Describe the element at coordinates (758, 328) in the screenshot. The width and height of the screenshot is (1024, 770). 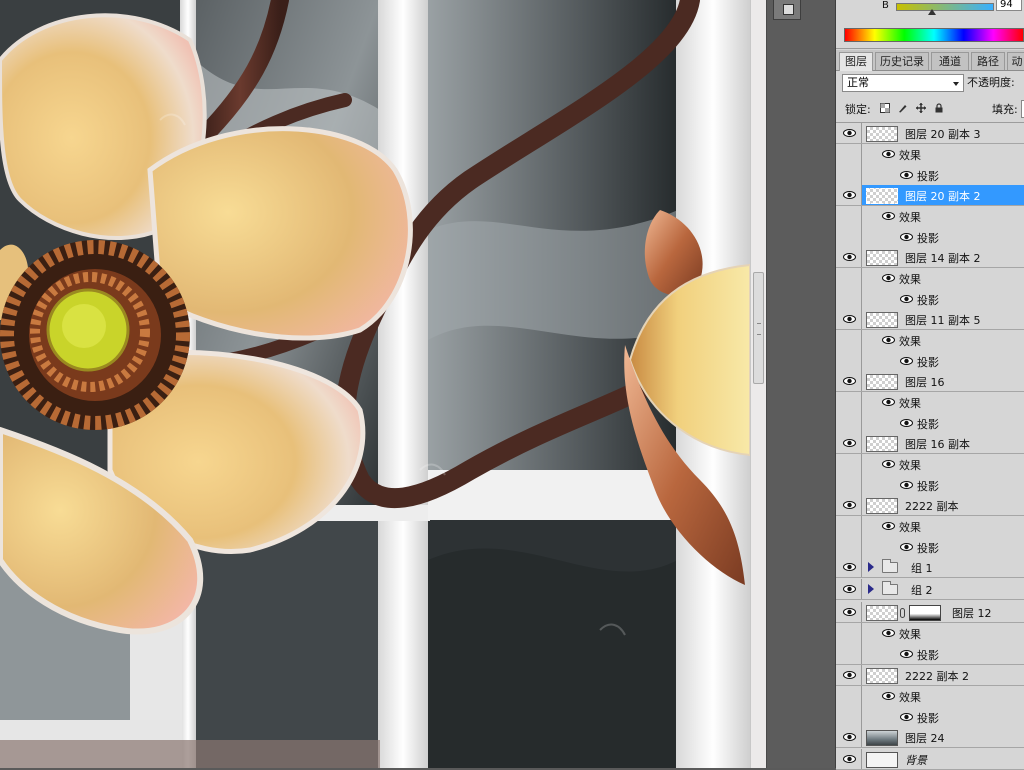
I see `scrollbar-thumb` at that location.